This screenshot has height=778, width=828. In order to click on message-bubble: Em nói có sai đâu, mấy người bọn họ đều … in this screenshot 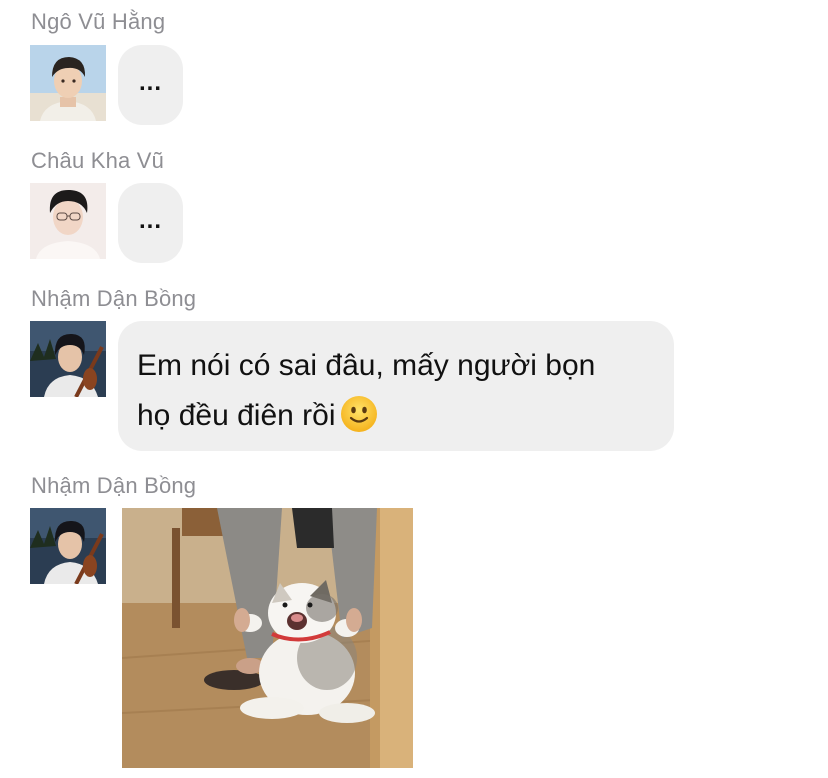, I will do `click(396, 386)`.